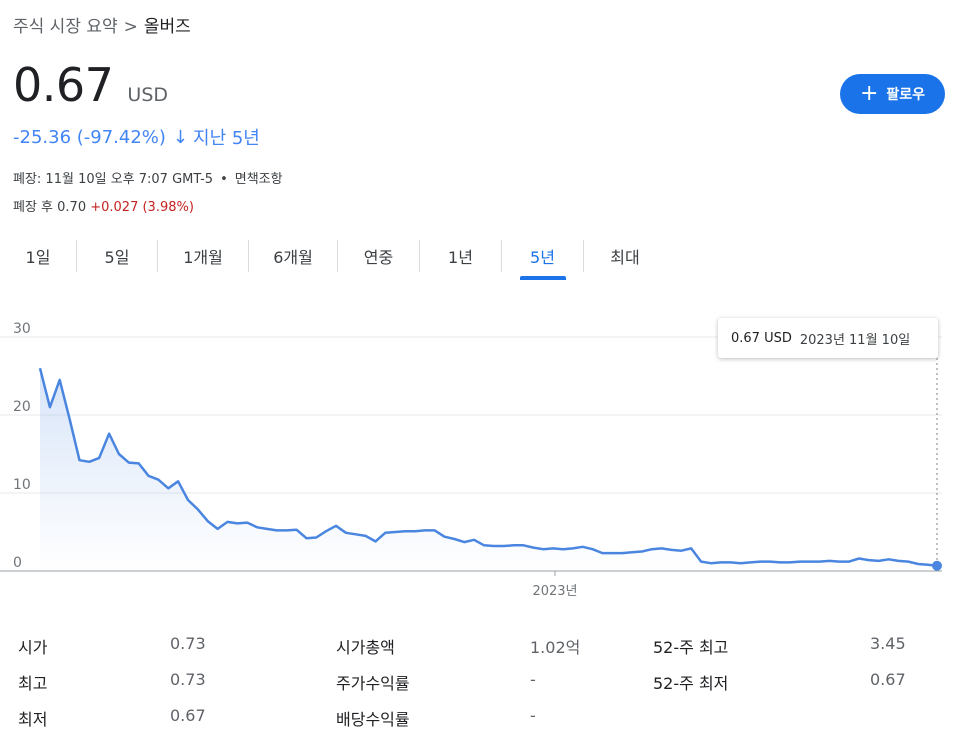 The width and height of the screenshot is (966, 749). What do you see at coordinates (113, 179) in the screenshot?
I see `close-time: 폐장: 11월 10일 오후 7:07 GMT-5` at bounding box center [113, 179].